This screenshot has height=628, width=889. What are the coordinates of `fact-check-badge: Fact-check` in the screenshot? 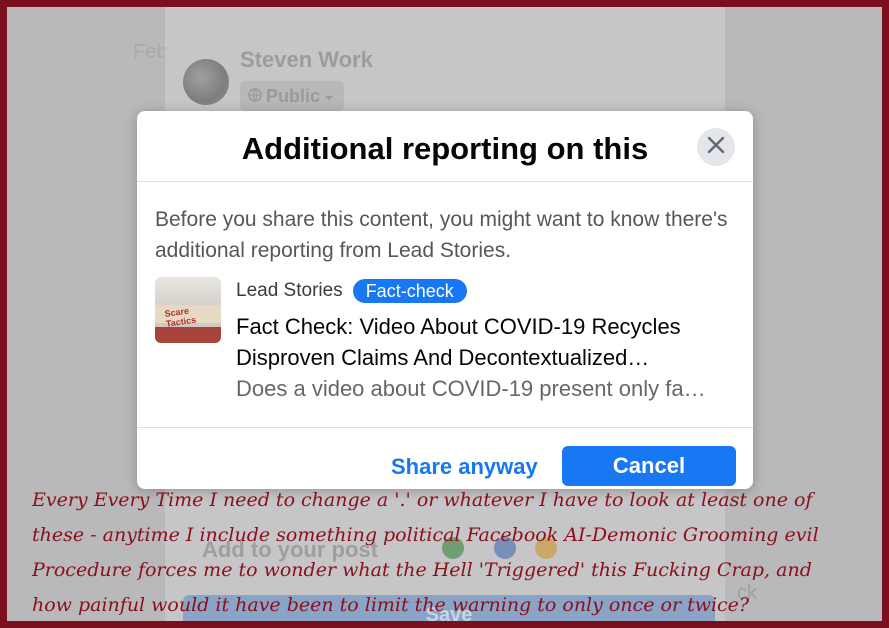 It's located at (409, 291).